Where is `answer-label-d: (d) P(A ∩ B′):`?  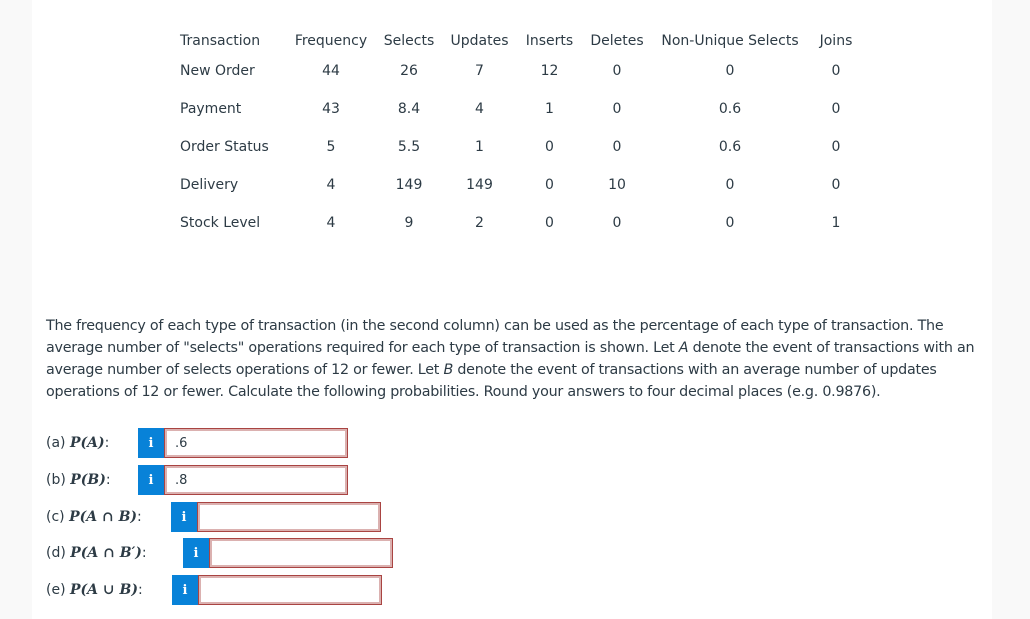
answer-label-d: (d) P(A ∩ B′): is located at coordinates (96, 553).